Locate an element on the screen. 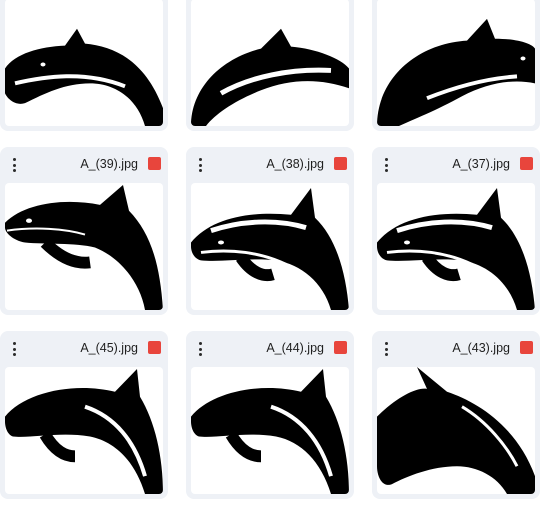 The image size is (544, 507). card-header: A_(44).jpg is located at coordinates (270, 349).